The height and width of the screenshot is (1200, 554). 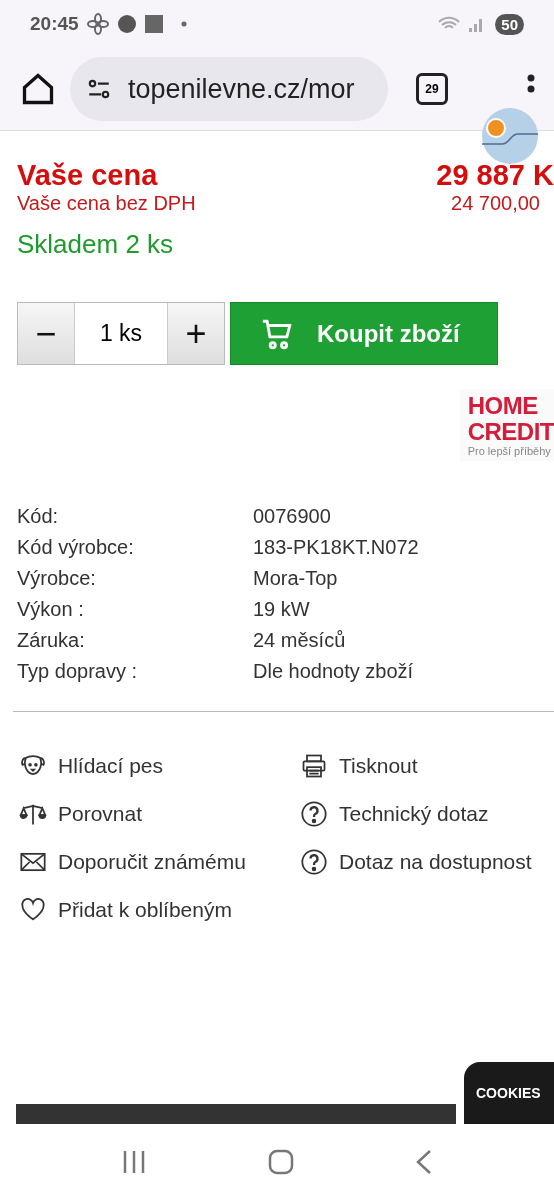 What do you see at coordinates (106, 203) in the screenshot?
I see `net-price-label: Vaše cena bez DPH` at bounding box center [106, 203].